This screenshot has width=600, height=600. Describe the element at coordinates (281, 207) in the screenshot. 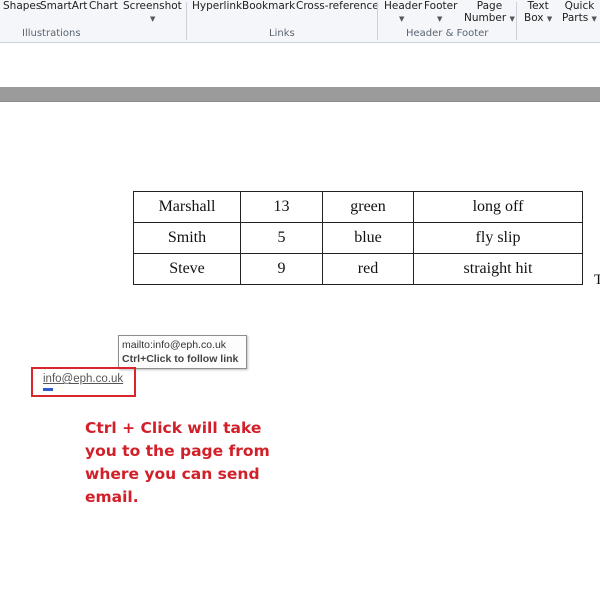

I see `table-cell: 13` at that location.